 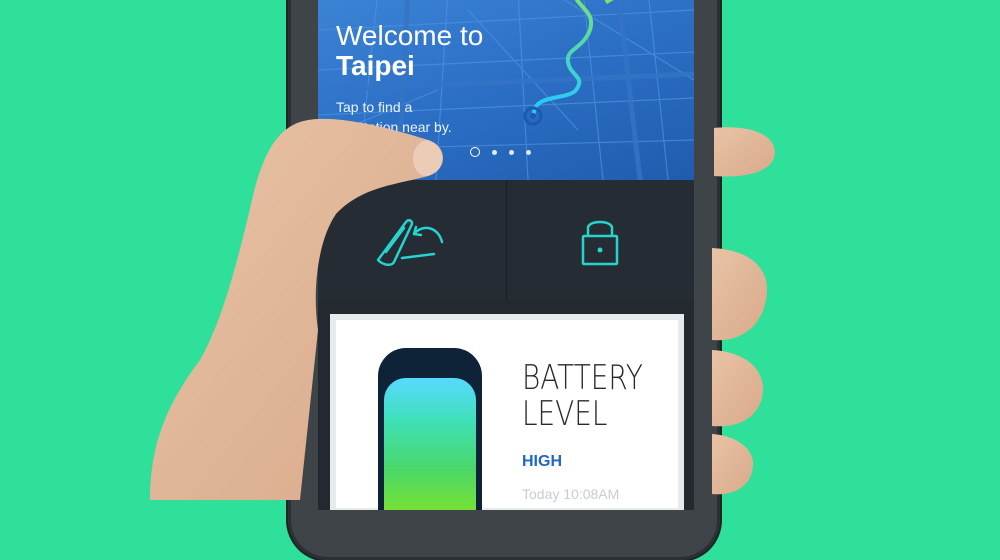 I want to click on battery-title-line-2: LEVEL, so click(x=565, y=414).